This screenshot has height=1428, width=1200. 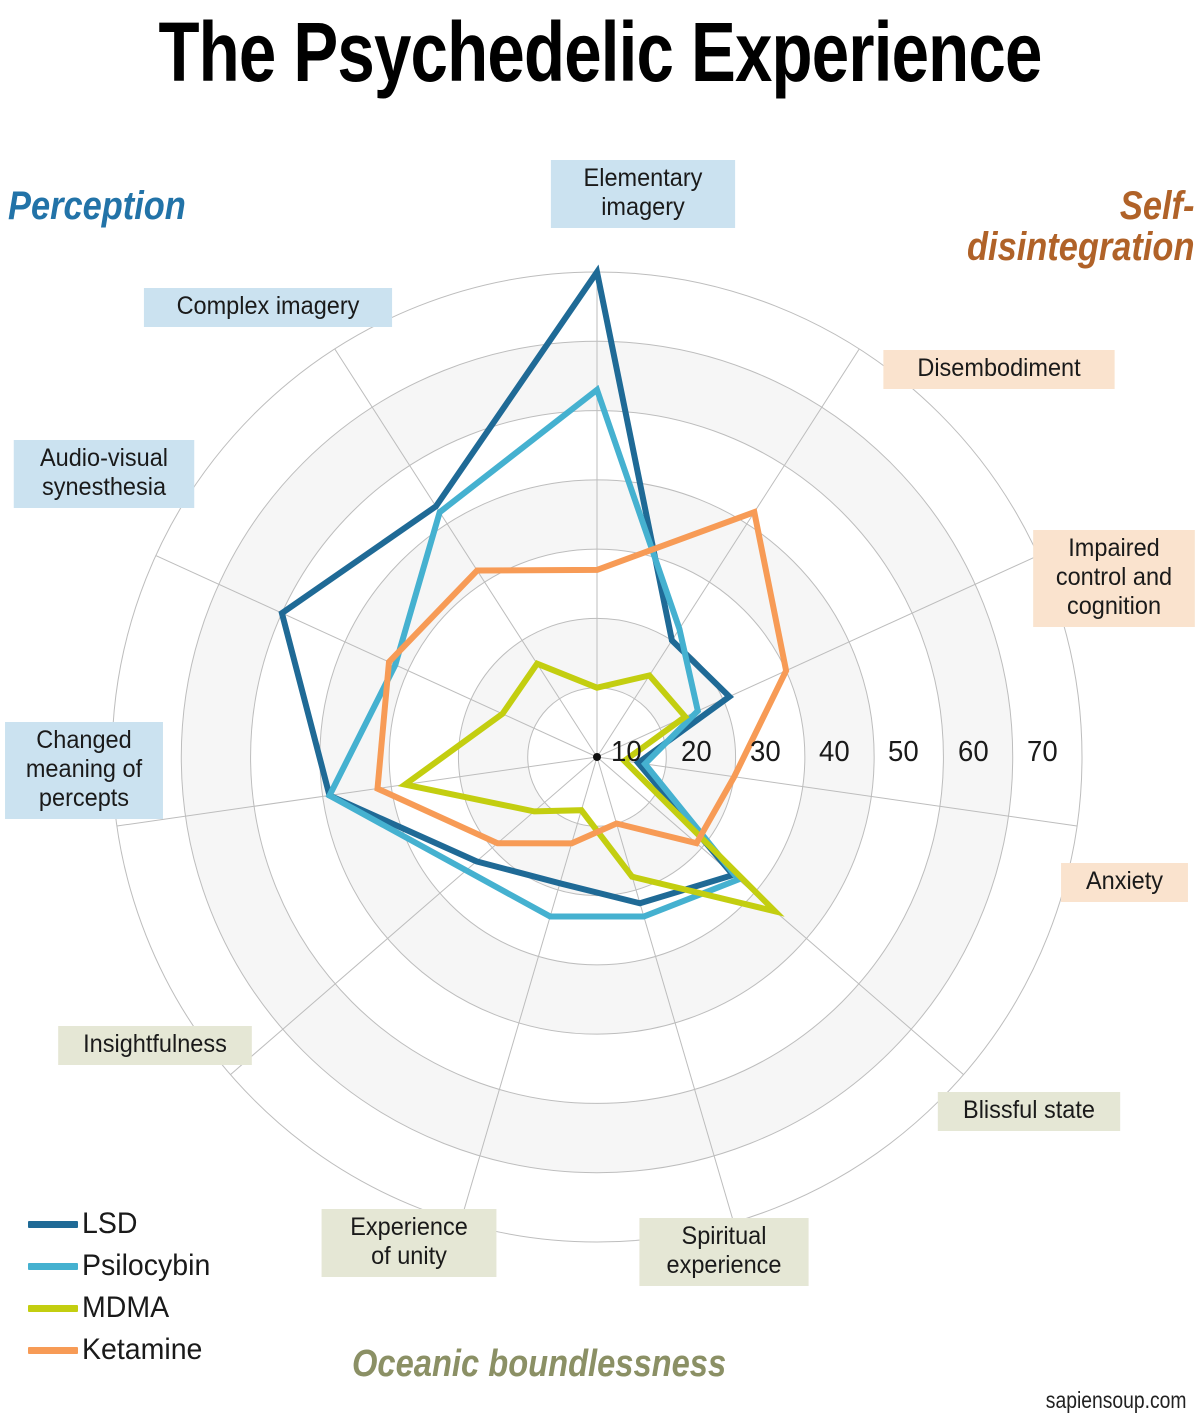 What do you see at coordinates (53, 1350) in the screenshot?
I see `legend-swatch-ketamine` at bounding box center [53, 1350].